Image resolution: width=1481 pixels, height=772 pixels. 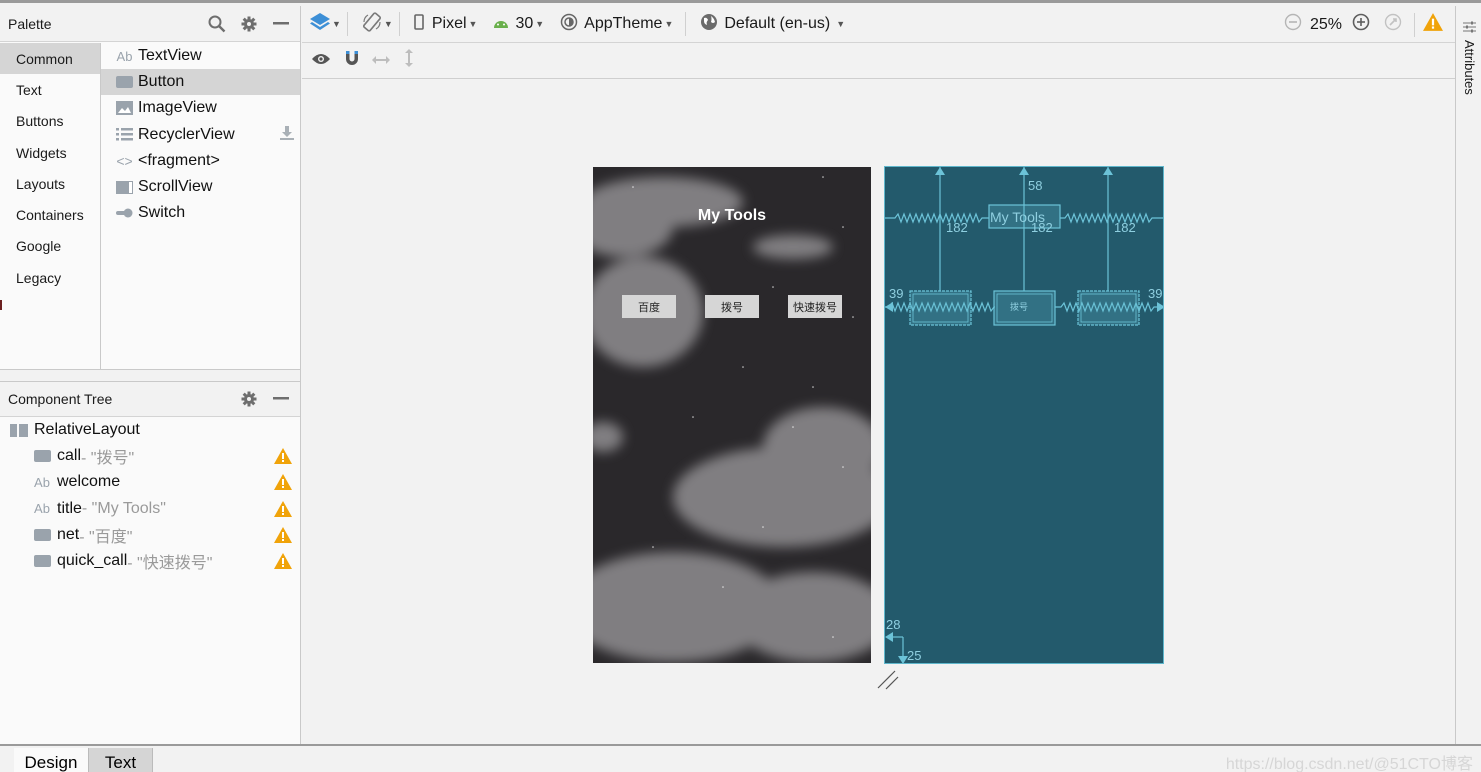 What do you see at coordinates (186, 134) in the screenshot?
I see `widget-label: RecyclerView` at bounding box center [186, 134].